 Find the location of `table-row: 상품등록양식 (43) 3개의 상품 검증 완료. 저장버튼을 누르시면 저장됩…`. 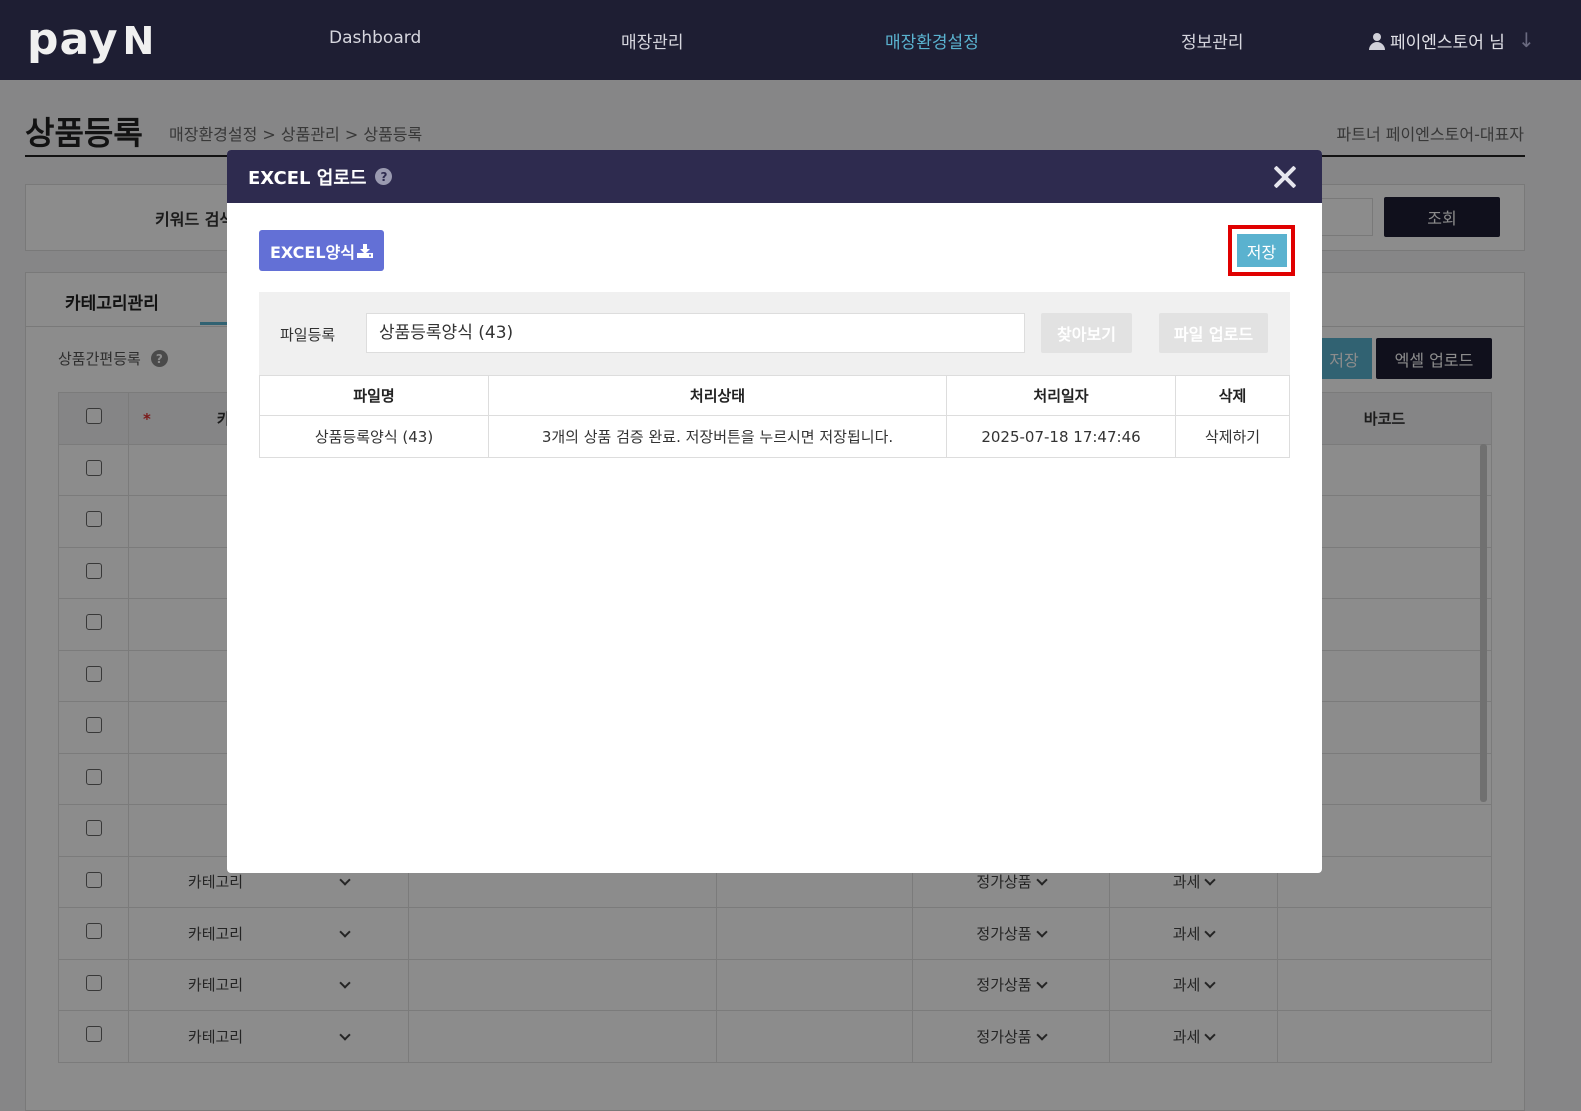

table-row: 상품등록양식 (43) 3개의 상품 검증 완료. 저장버튼을 누르시면 저장됩… is located at coordinates (774, 436).